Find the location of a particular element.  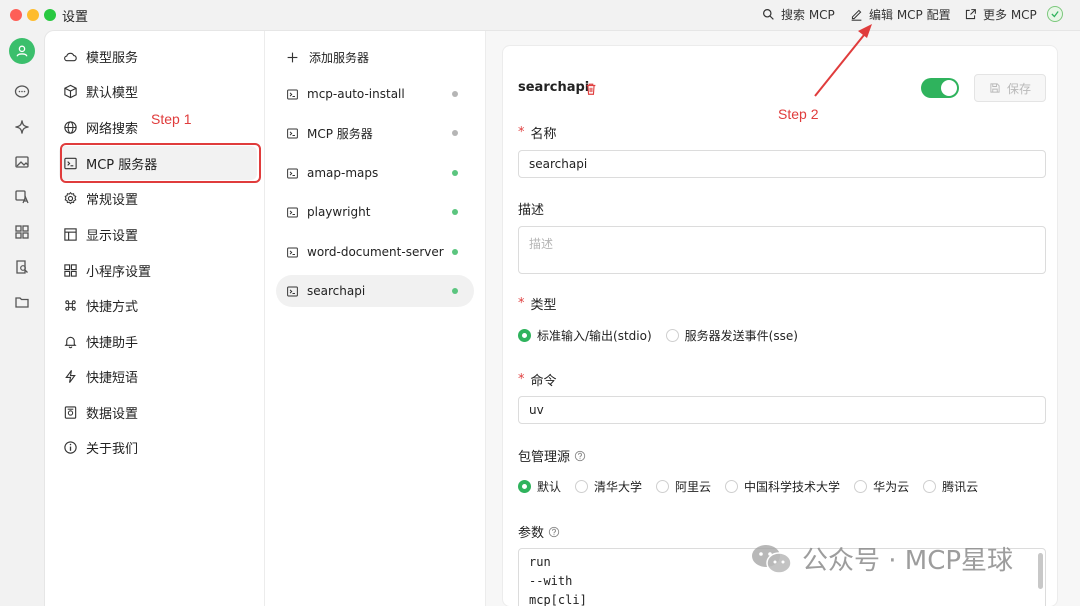

menu-item-about: 关于我们 is located at coordinates (158, 447).